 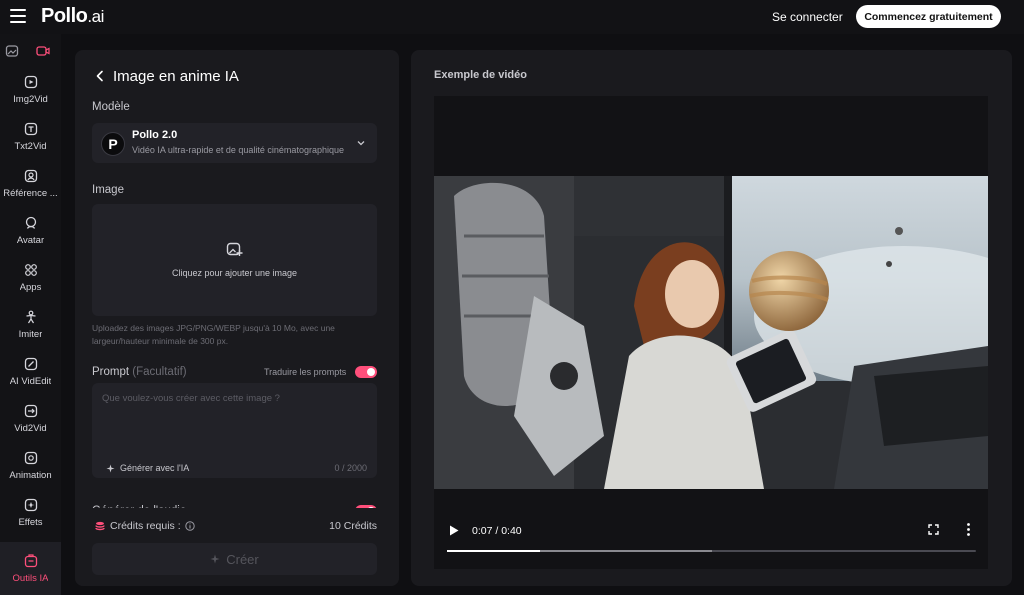 I want to click on credits-value: 10 Crédits, so click(x=353, y=526).